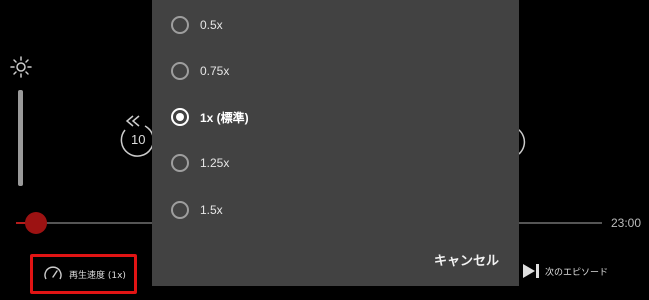  I want to click on speedometer-icon, so click(53, 273).